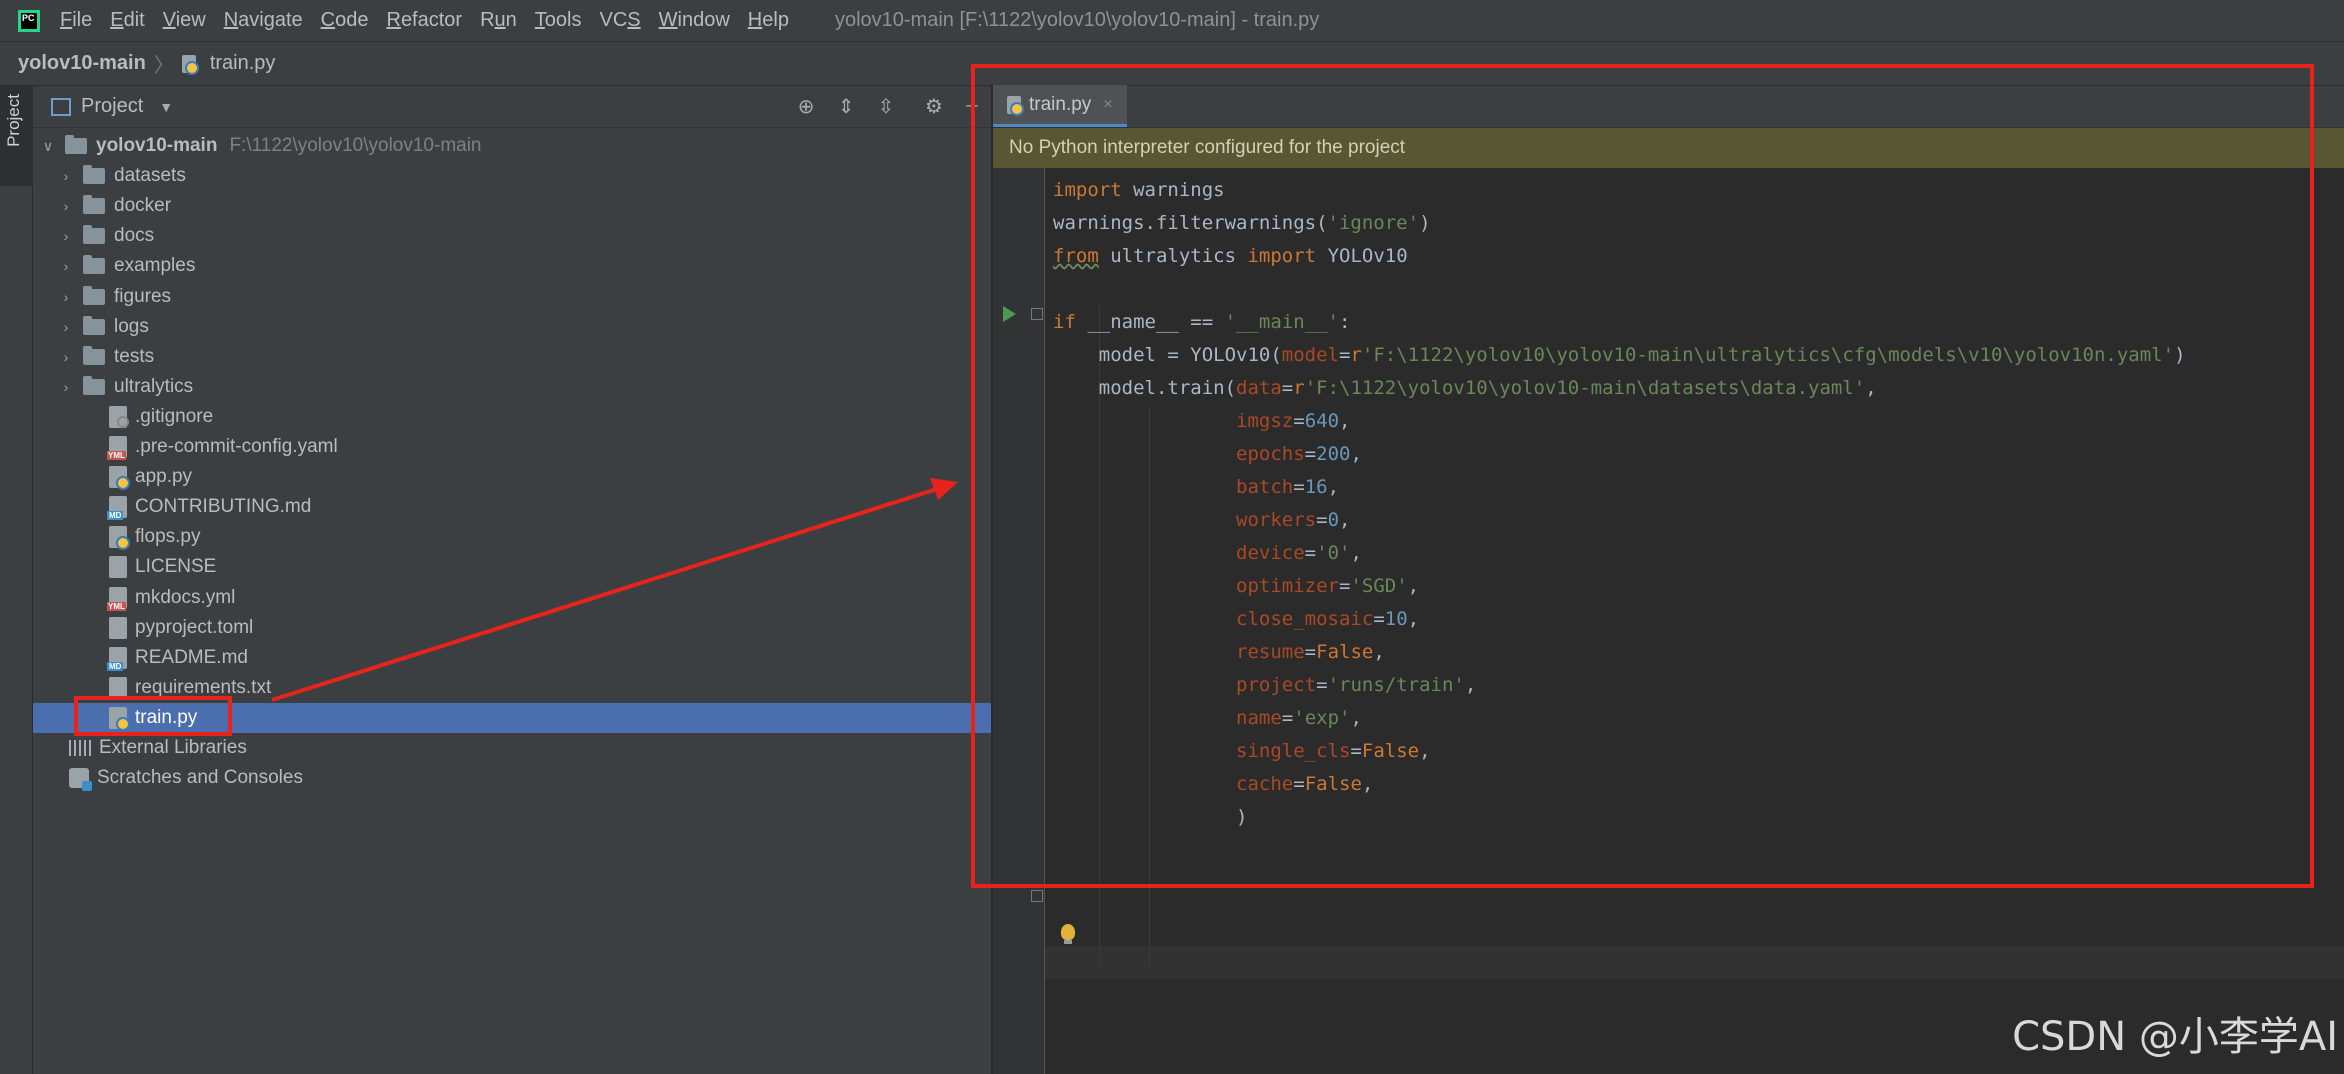  I want to click on tree-file-flops-py: flops.py, so click(512, 537).